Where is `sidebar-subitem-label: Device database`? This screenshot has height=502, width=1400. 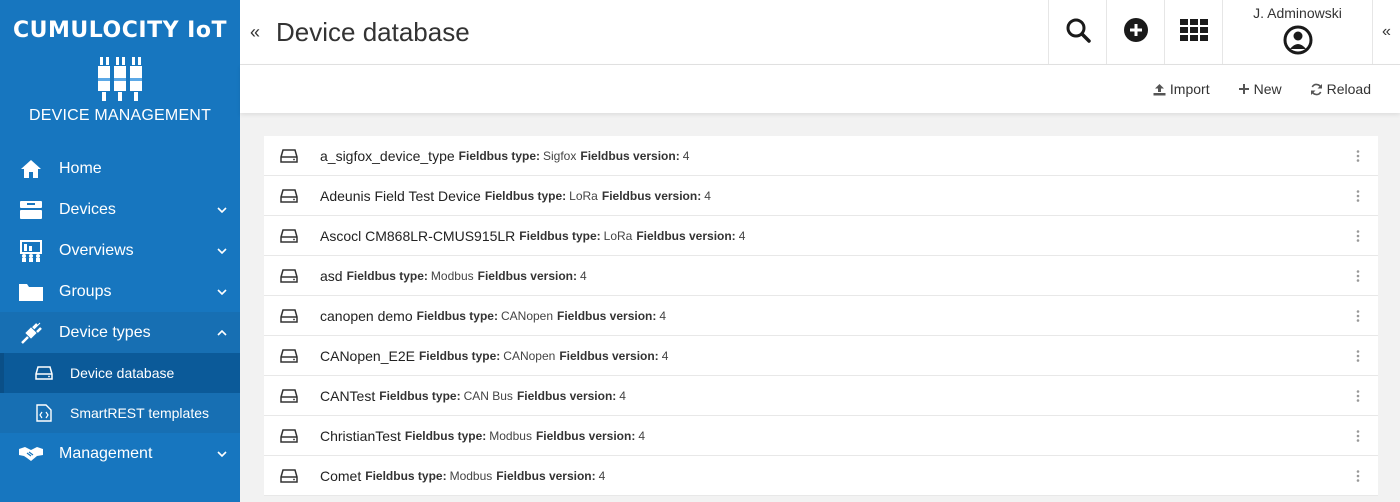 sidebar-subitem-label: Device database is located at coordinates (122, 373).